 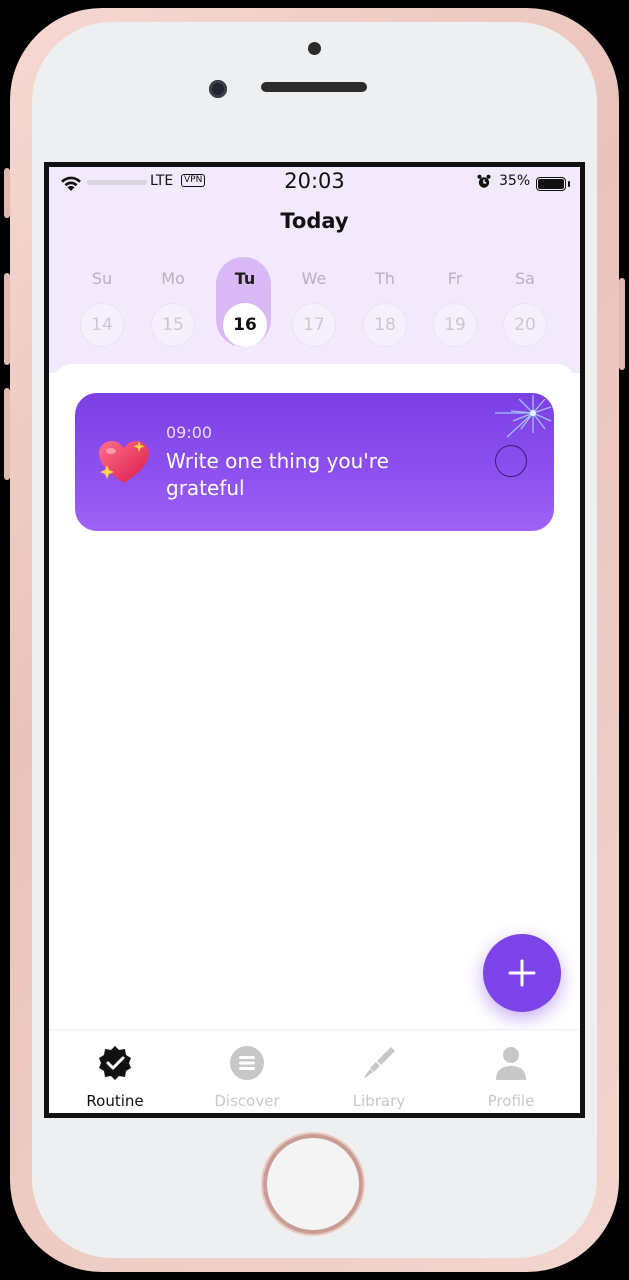 I want to click on alarm-clock-icon, so click(x=484, y=181).